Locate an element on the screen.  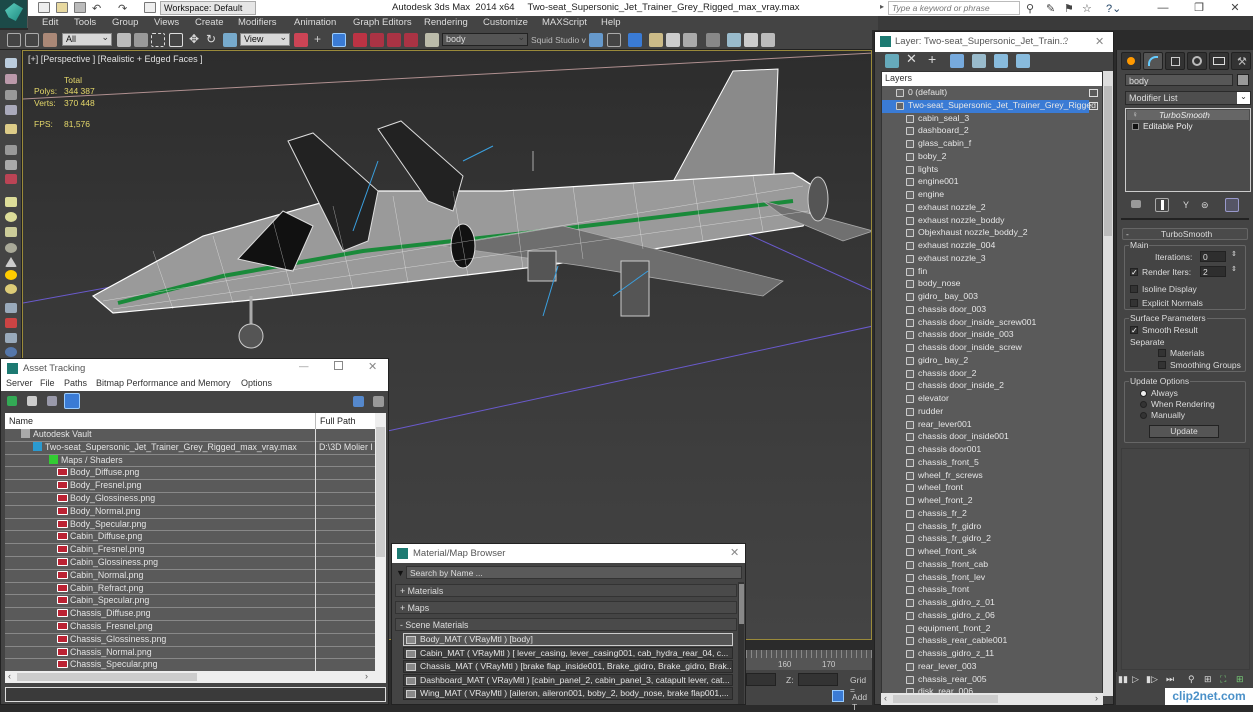
object-row: chassis_front is located at coordinates (987, 590).